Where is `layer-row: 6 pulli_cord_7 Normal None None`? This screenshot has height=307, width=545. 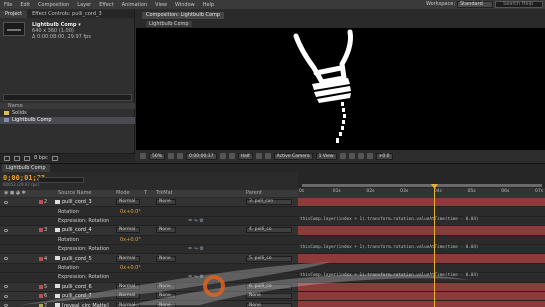
layer-row: 6 pulli_cord_7 Normal None None is located at coordinates (149, 297).